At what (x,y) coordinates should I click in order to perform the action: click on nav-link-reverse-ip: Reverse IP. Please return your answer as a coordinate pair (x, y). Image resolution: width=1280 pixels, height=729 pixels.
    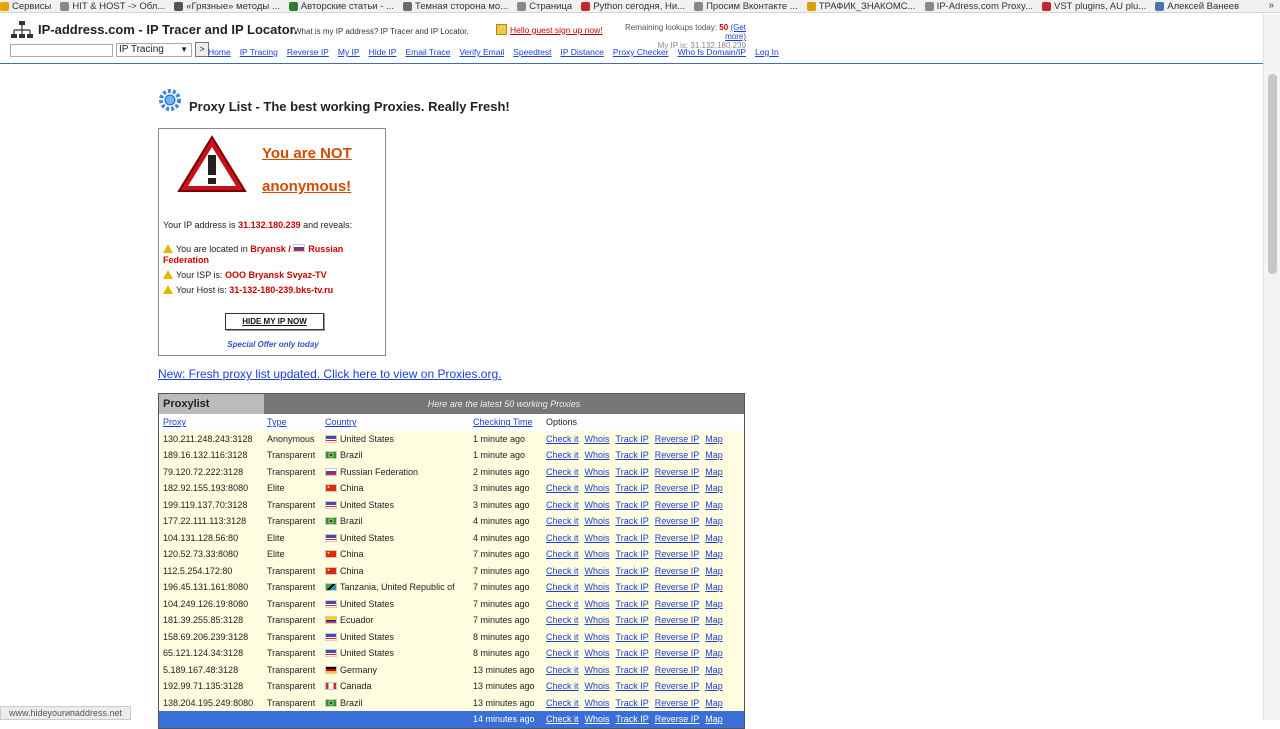
    Looking at the image, I should click on (308, 52).